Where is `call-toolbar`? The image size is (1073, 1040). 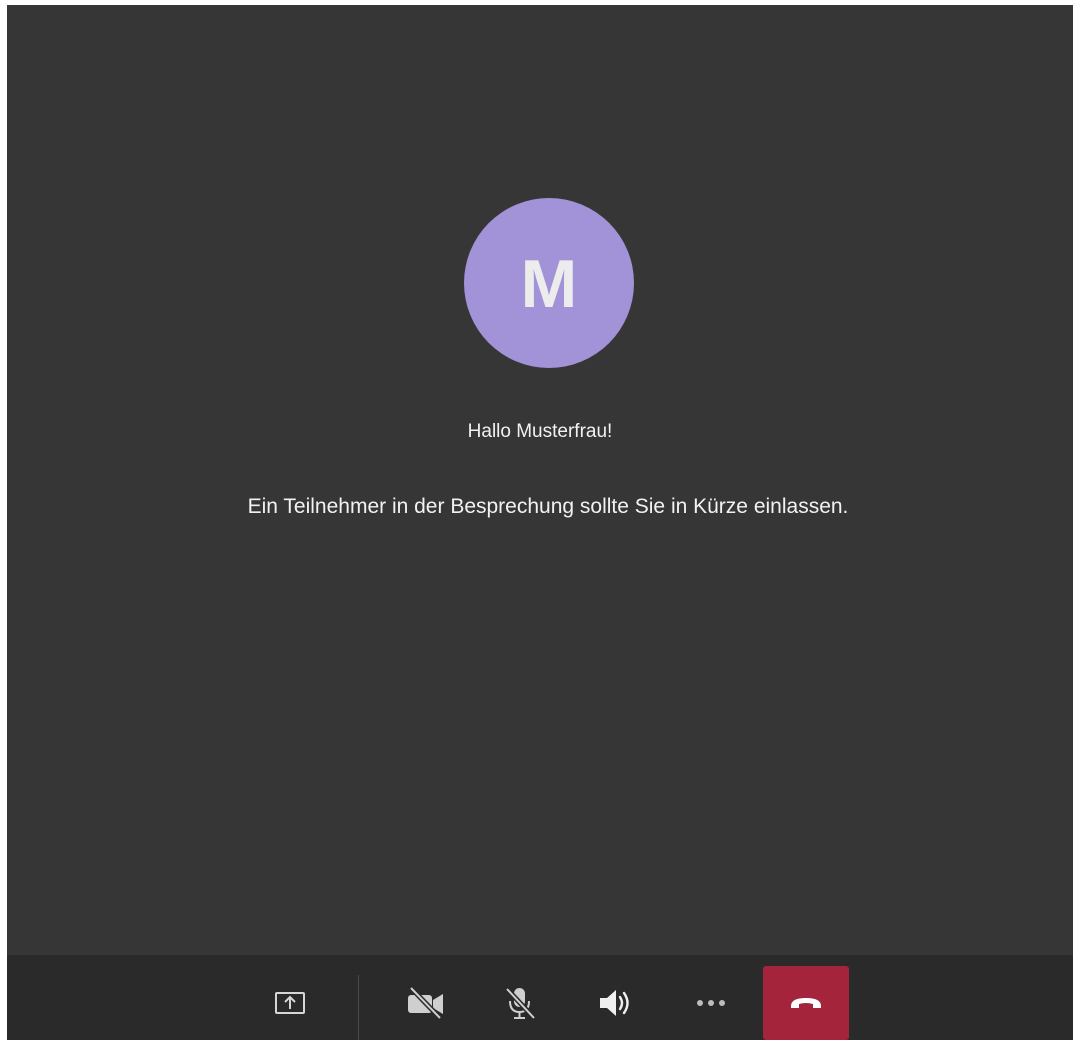
call-toolbar is located at coordinates (540, 997).